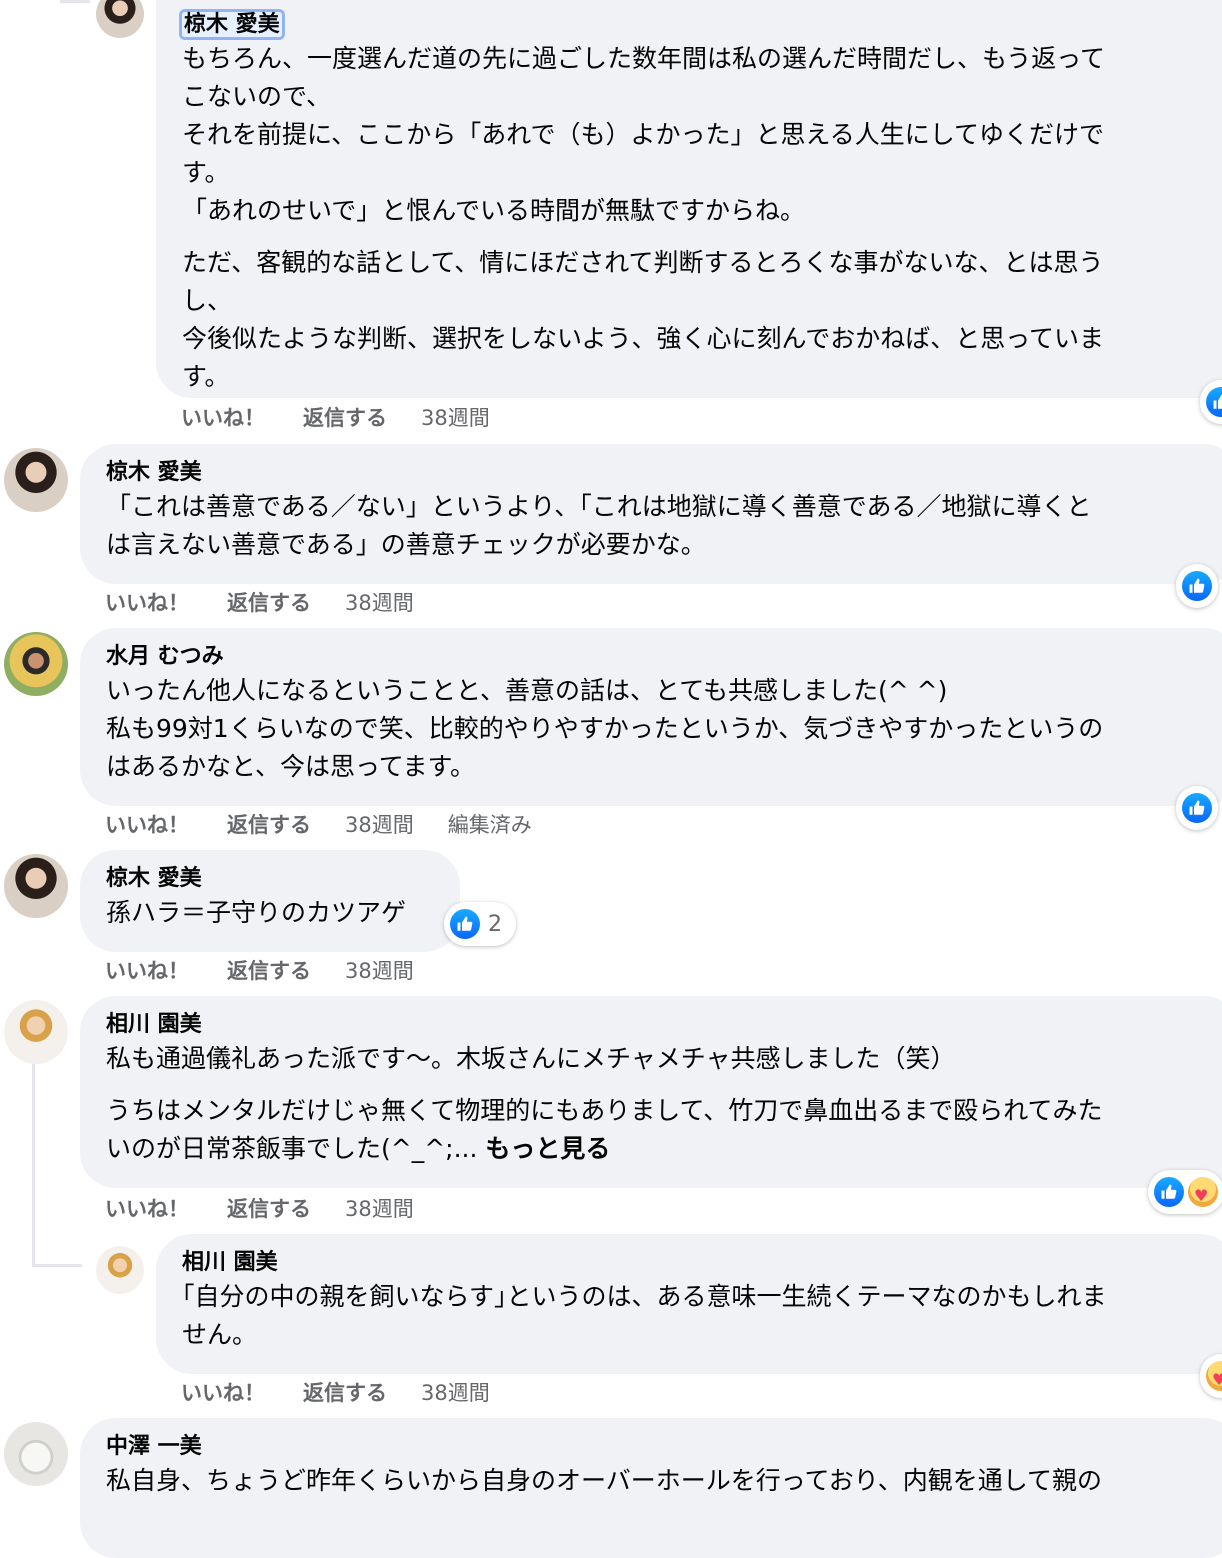 Image resolution: width=1222 pixels, height=1558 pixels. What do you see at coordinates (531, 1058) in the screenshot?
I see `comment-text: 私も通過儀礼あった派です〜。木坂さんにメチャメチャ共感しました（笑）` at bounding box center [531, 1058].